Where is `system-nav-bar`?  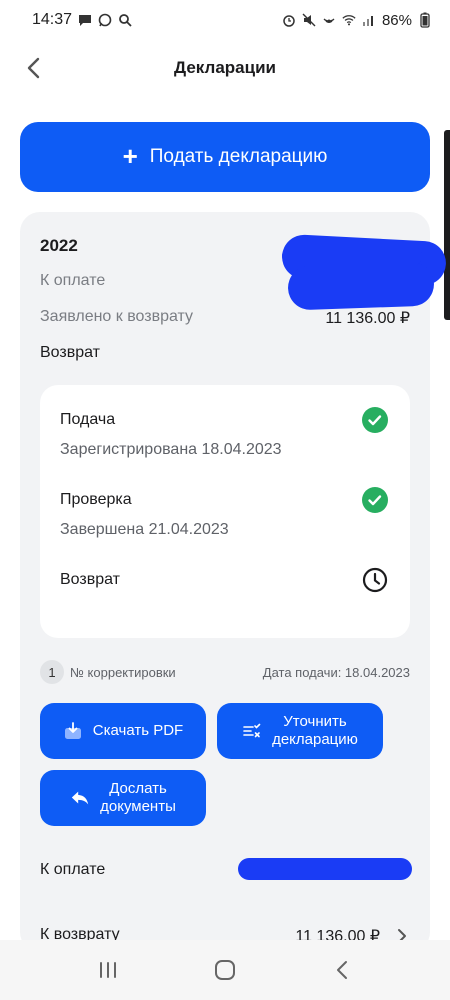
system-nav-bar is located at coordinates (225, 970).